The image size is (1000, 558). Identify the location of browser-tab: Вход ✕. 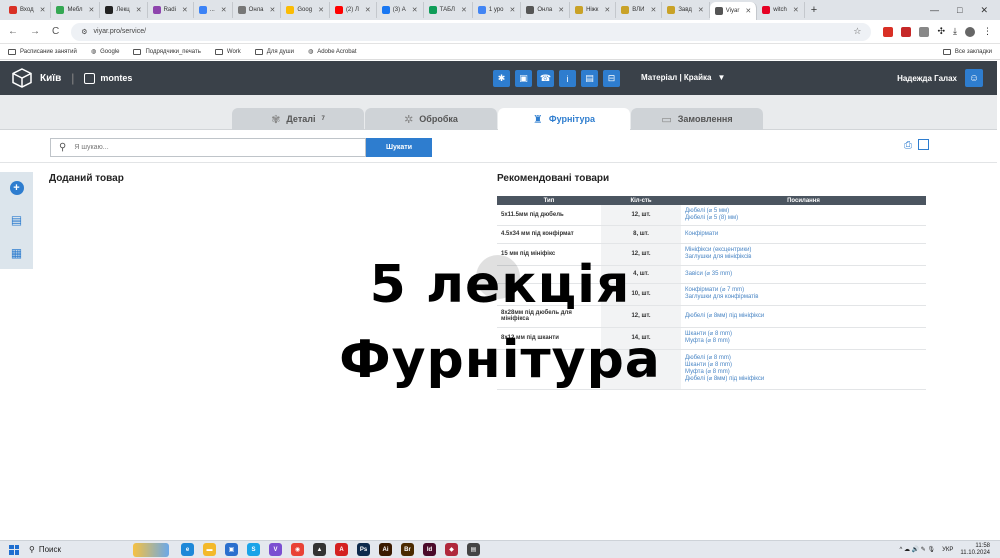
(28, 10).